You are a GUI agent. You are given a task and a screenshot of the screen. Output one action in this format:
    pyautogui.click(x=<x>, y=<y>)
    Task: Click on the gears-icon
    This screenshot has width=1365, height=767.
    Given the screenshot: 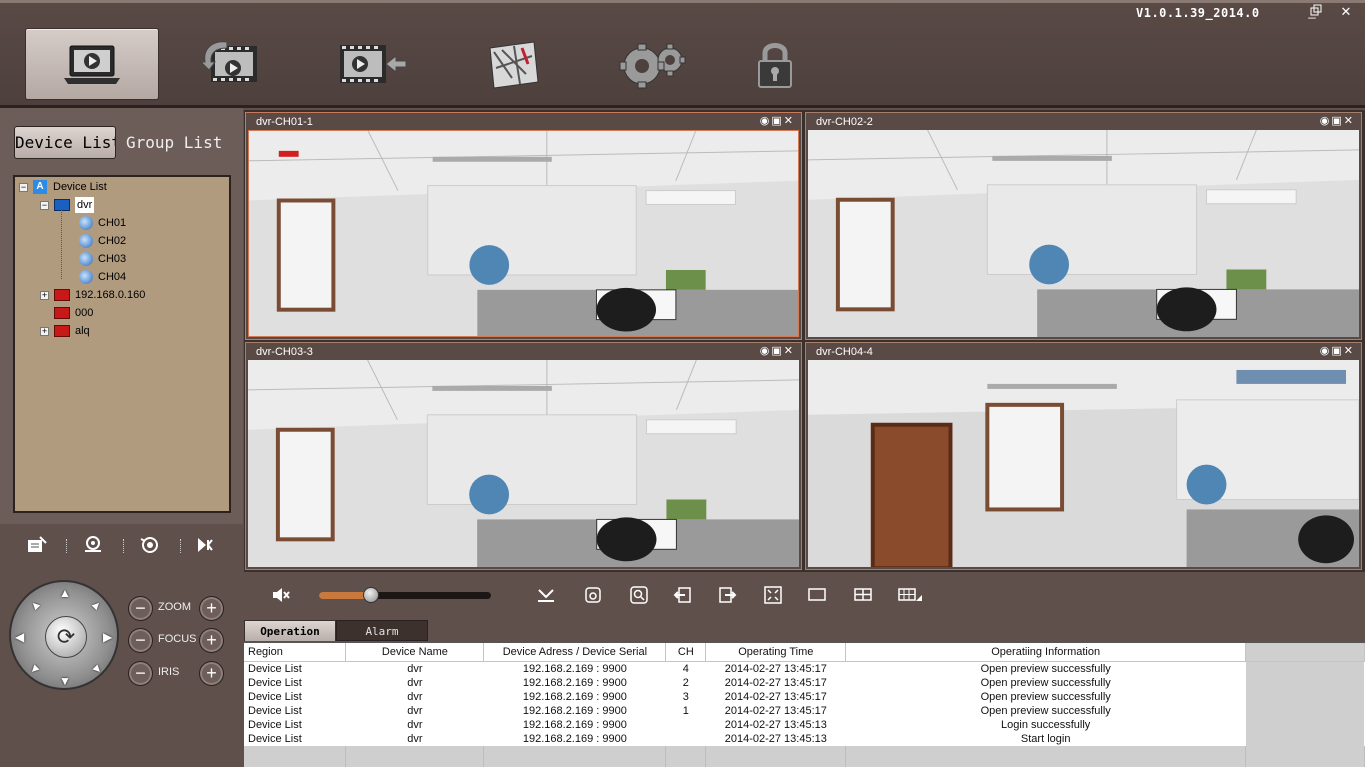 What is the action you would take?
    pyautogui.click(x=652, y=66)
    